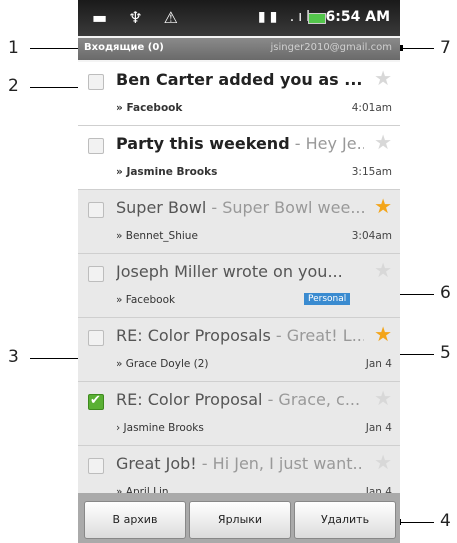  What do you see at coordinates (157, 236) in the screenshot?
I see `message-sender: » Bennet_Shiue` at bounding box center [157, 236].